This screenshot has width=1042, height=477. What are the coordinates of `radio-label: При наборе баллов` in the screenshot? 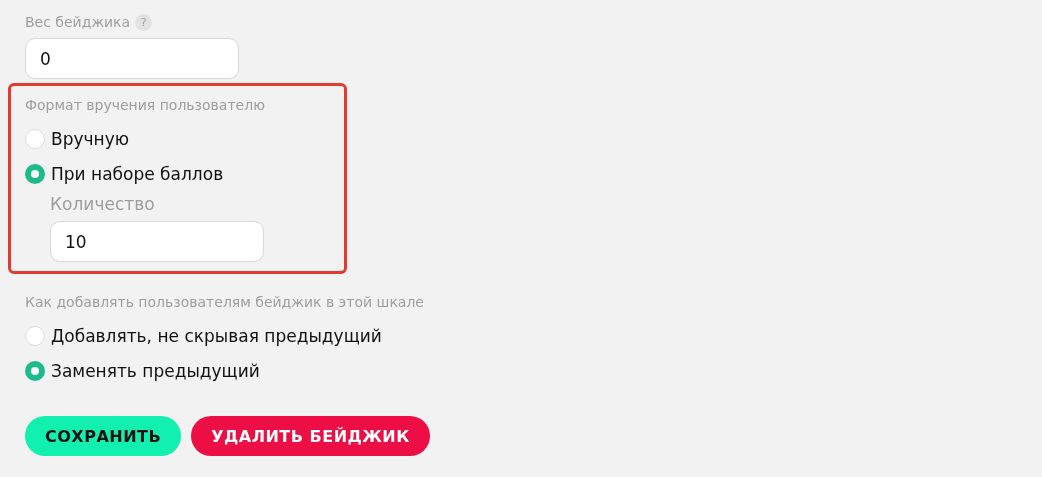 It's located at (137, 174).